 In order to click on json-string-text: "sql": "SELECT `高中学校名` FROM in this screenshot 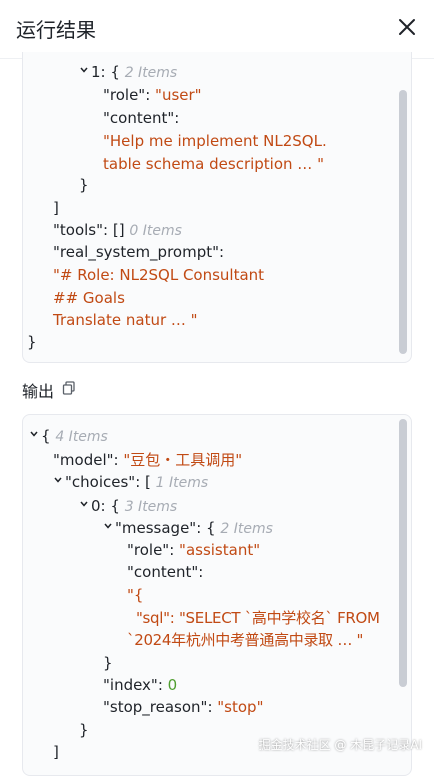, I will do `click(257, 618)`.